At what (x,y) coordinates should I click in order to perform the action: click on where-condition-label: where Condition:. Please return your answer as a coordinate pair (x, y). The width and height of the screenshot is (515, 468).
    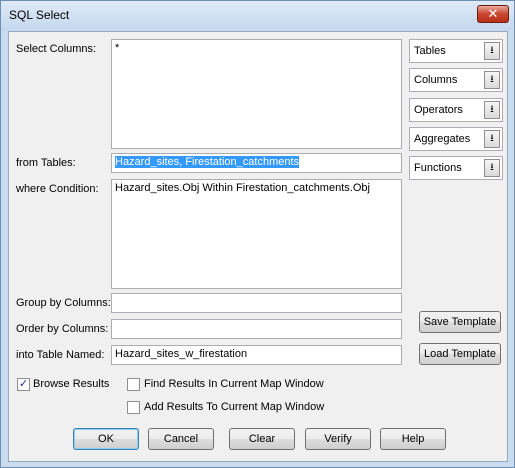
    Looking at the image, I should click on (57, 189).